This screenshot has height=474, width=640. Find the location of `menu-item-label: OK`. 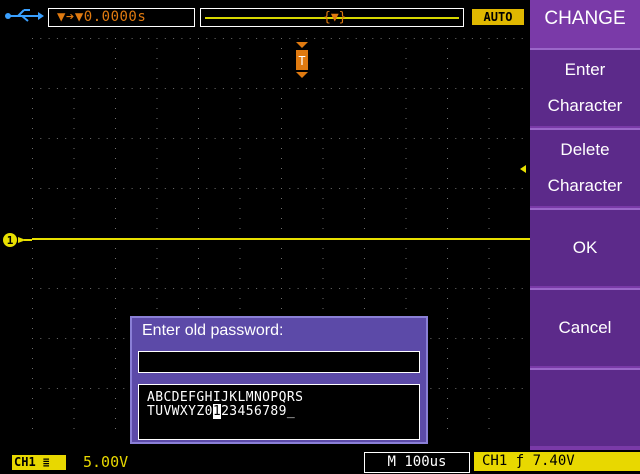

menu-item-label: OK is located at coordinates (585, 247).